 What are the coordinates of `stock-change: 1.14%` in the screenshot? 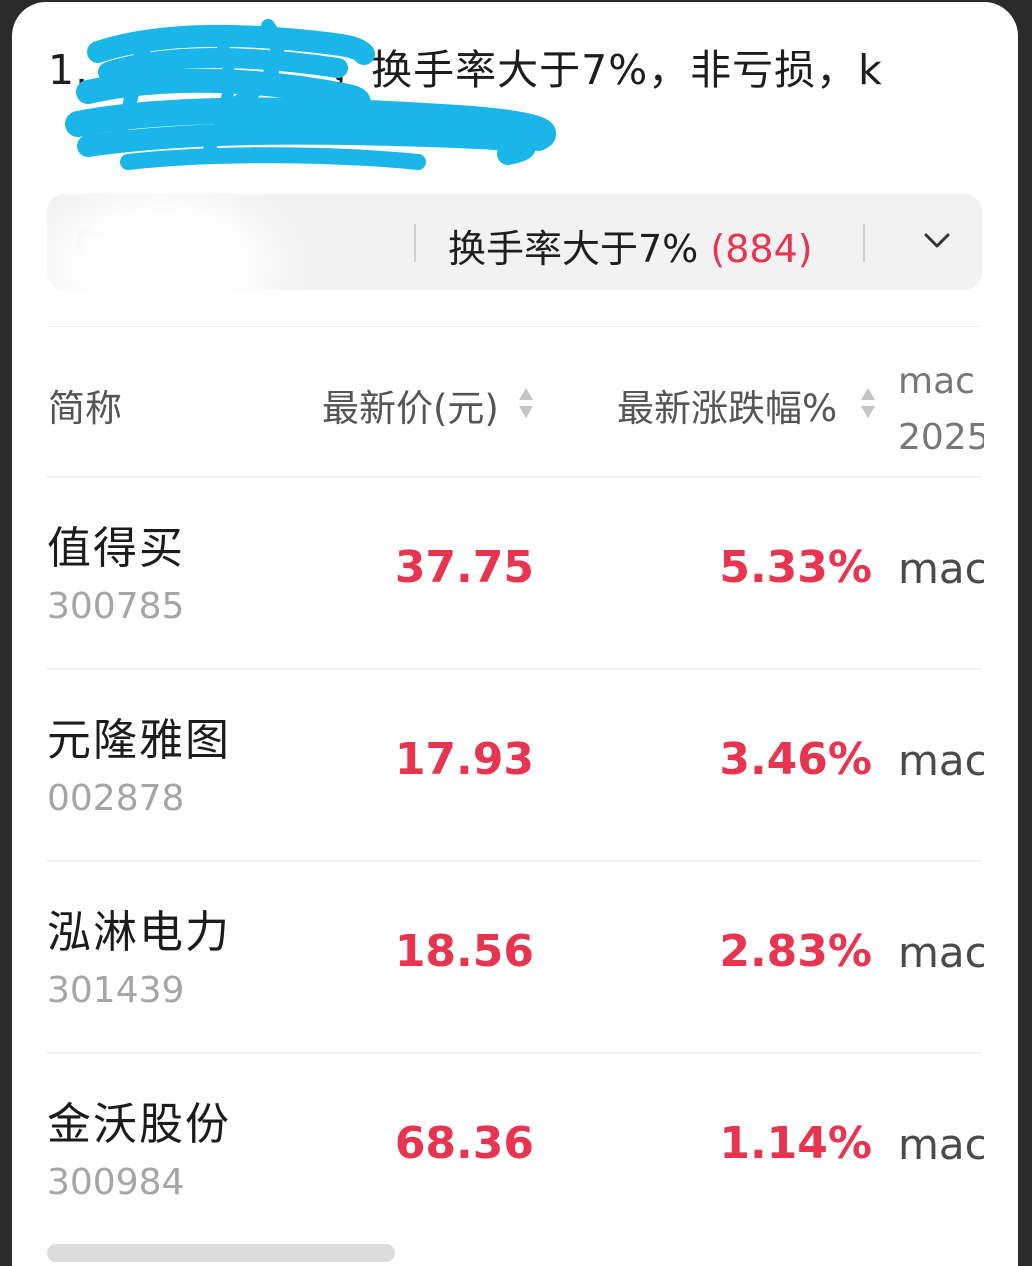 It's located at (795, 1143).